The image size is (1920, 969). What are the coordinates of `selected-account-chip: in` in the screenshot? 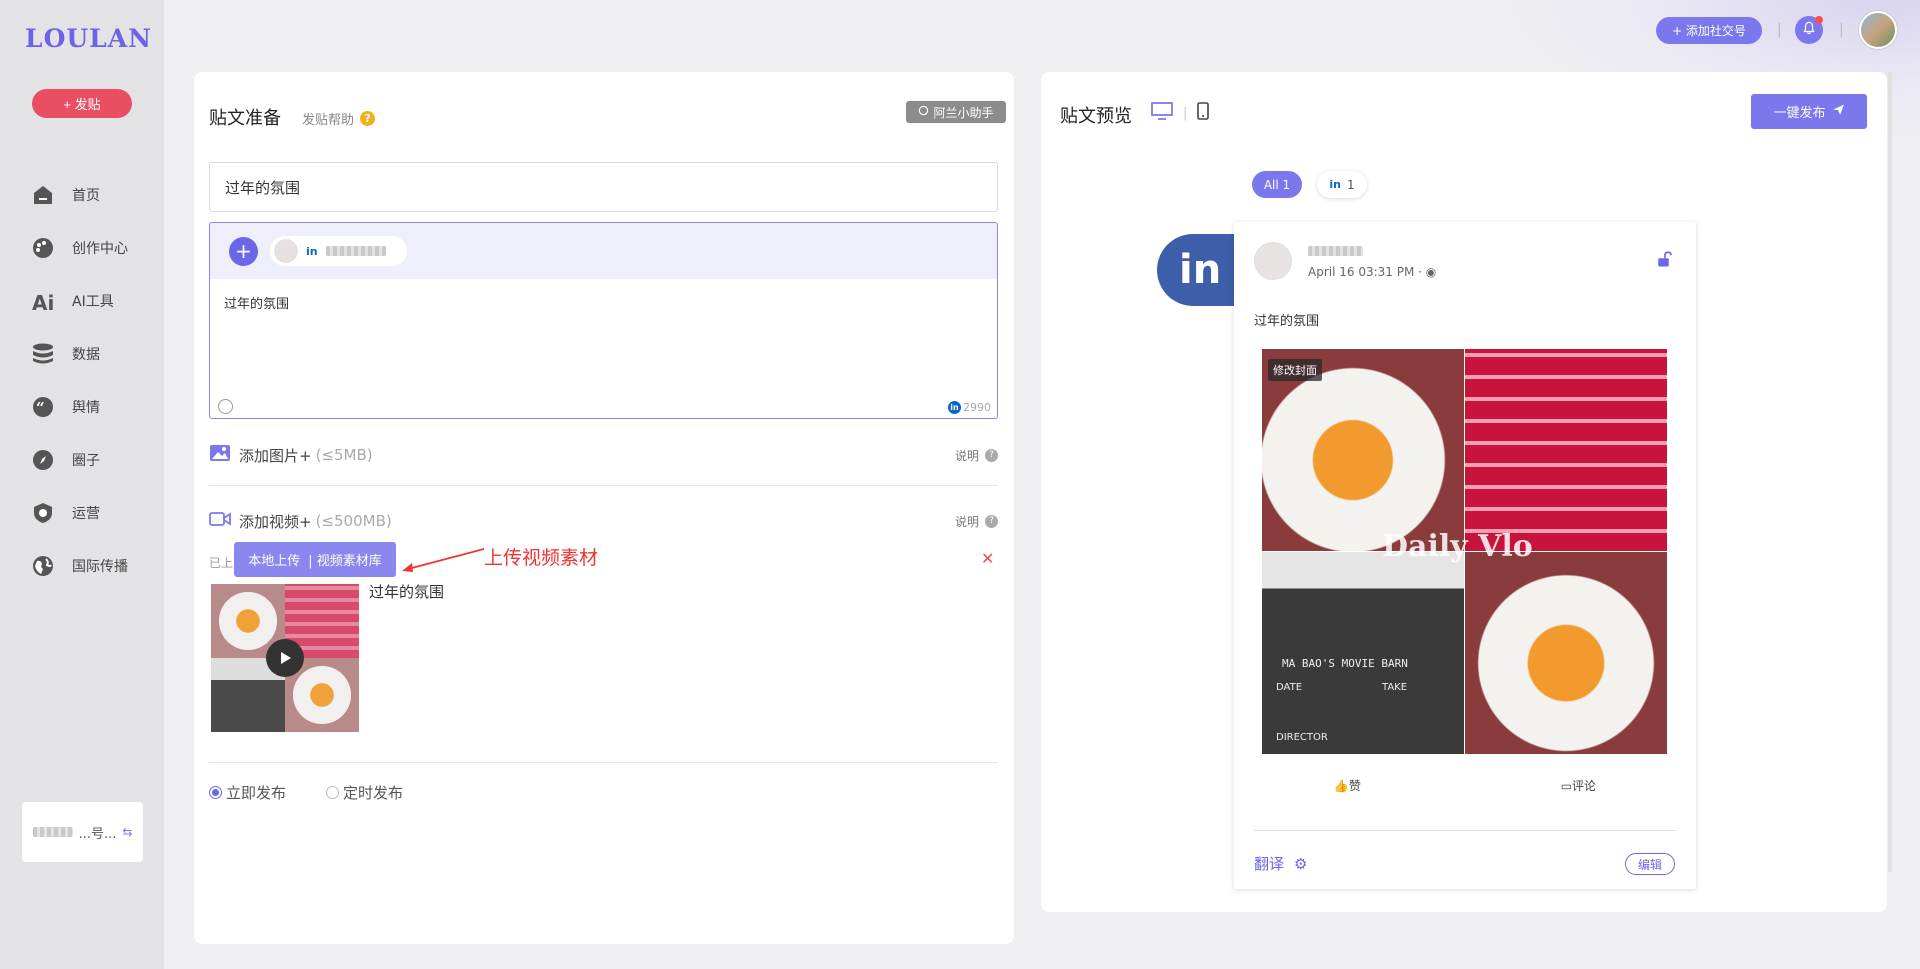 It's located at (338, 251).